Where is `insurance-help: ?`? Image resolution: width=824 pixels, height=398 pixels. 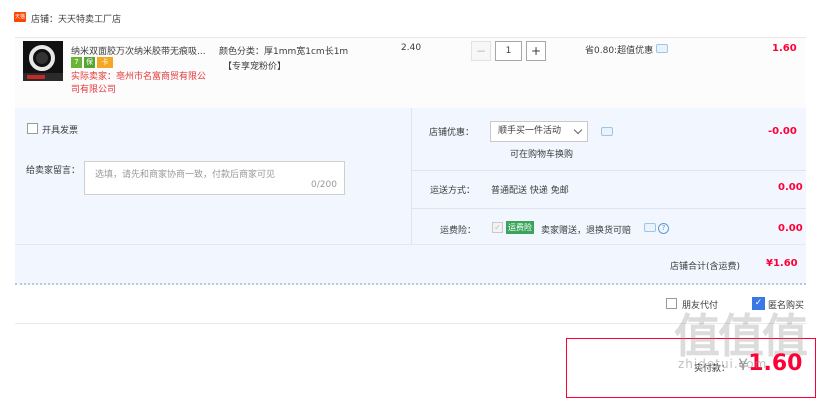
insurance-help: ? is located at coordinates (656, 229).